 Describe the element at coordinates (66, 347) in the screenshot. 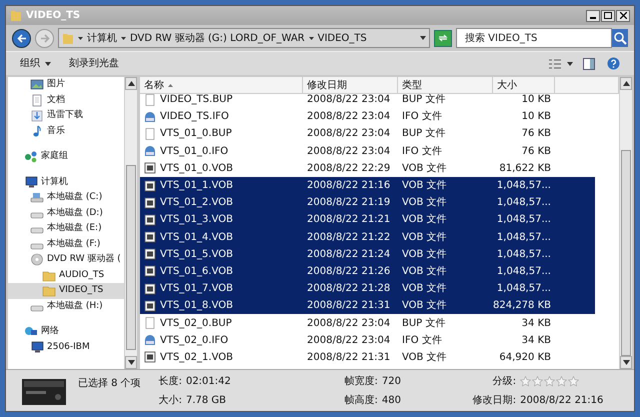

I see `tree-item: 2506-IBM` at that location.